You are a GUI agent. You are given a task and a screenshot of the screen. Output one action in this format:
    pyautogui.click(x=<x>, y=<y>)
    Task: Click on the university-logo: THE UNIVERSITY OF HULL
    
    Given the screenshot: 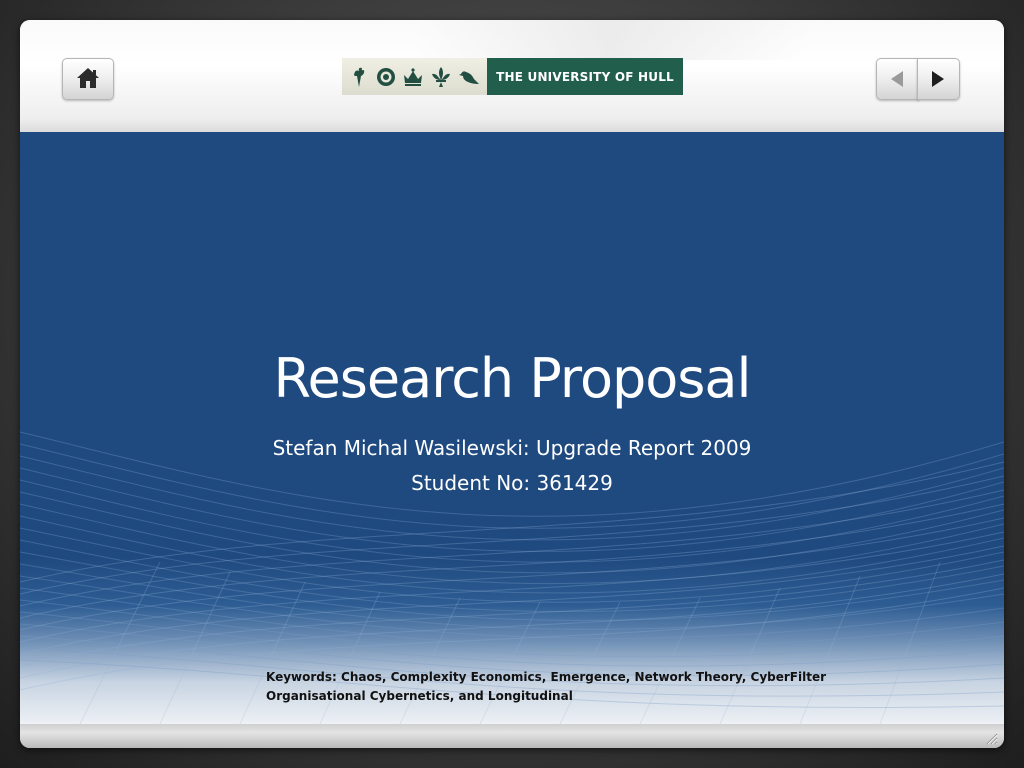 What is the action you would take?
    pyautogui.click(x=512, y=76)
    